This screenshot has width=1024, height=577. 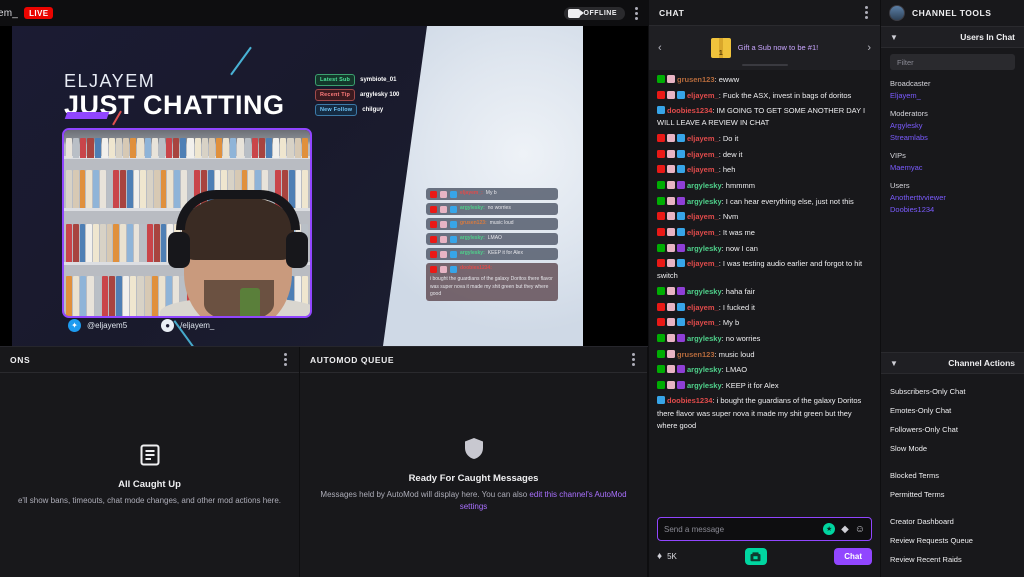 What do you see at coordinates (764, 139) in the screenshot?
I see `chat-message: eljayem_: Do it` at bounding box center [764, 139].